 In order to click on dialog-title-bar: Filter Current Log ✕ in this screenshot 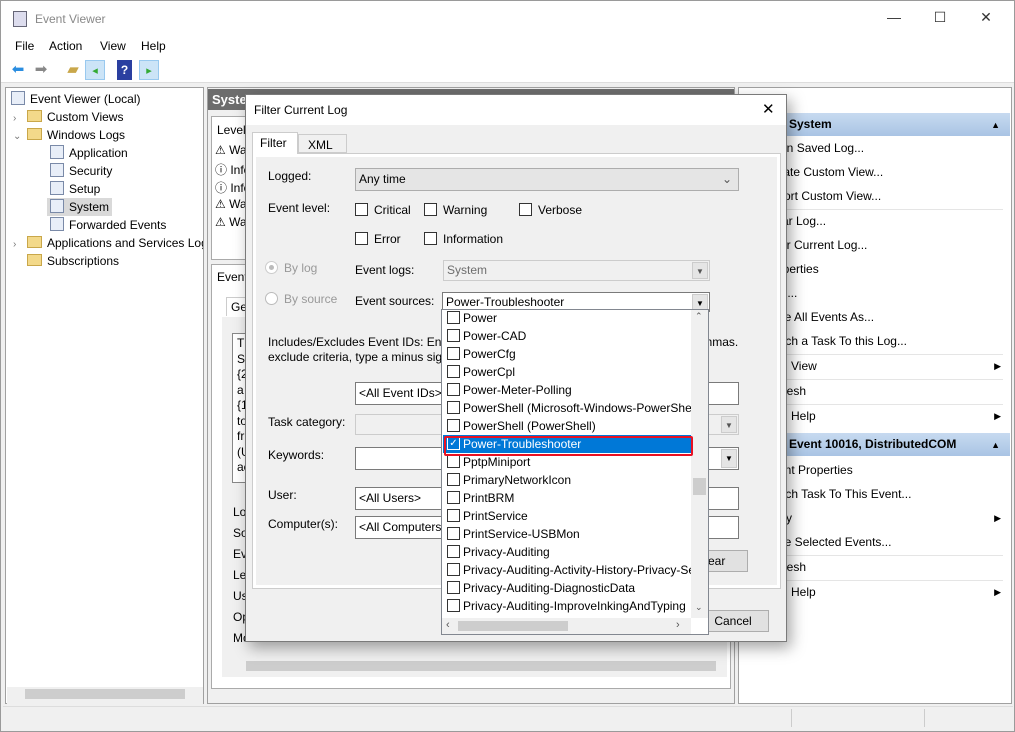, I will do `click(516, 110)`.